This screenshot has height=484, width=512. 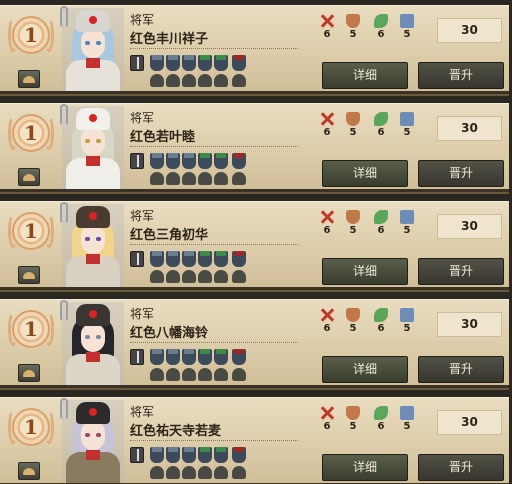 What do you see at coordinates (31, 231) in the screenshot?
I see `rank-number: 1` at bounding box center [31, 231].